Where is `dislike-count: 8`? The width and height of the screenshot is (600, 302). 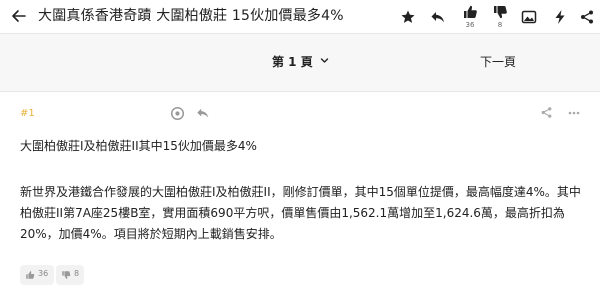
dislike-count: 8 is located at coordinates (500, 25).